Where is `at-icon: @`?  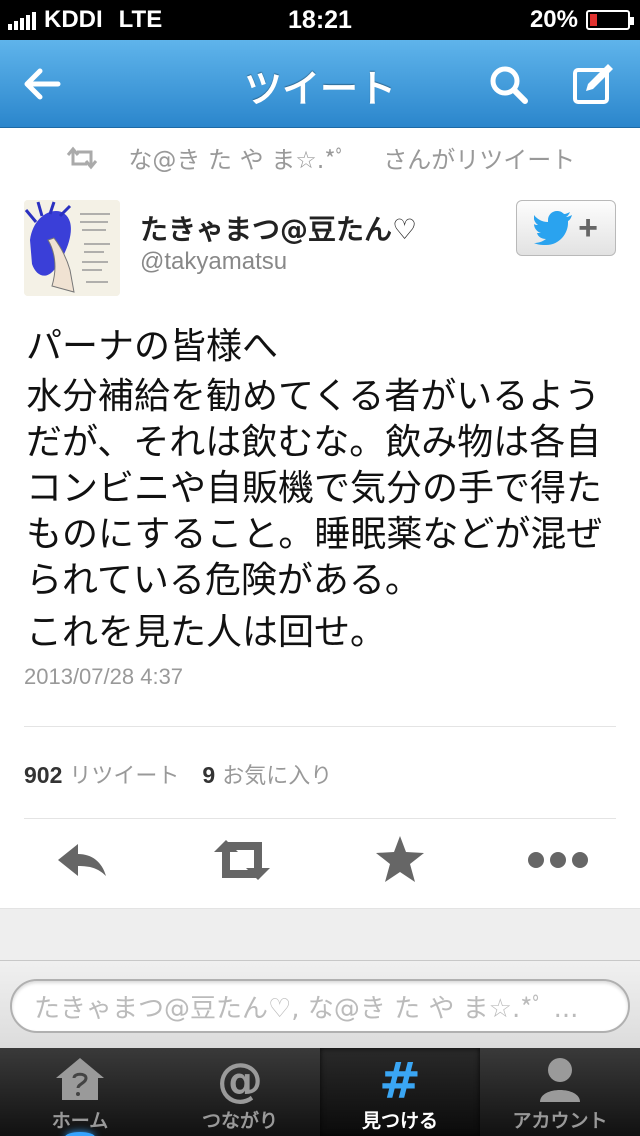 at-icon: @ is located at coordinates (240, 1079).